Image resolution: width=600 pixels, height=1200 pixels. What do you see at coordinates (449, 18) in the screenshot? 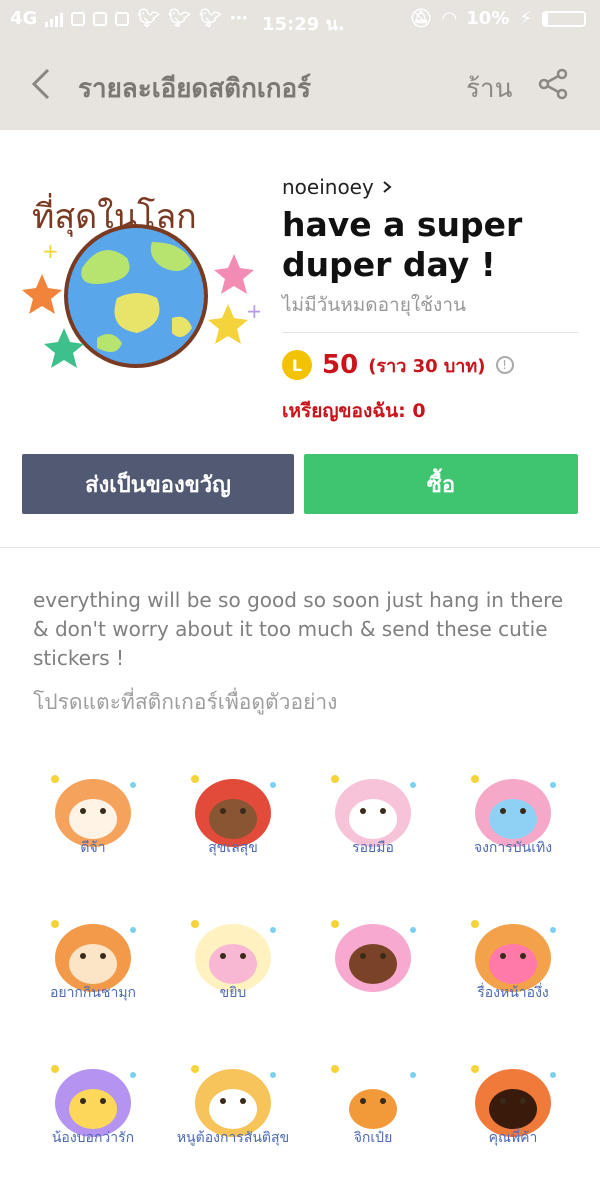
I see `wifi-icon: ◠` at bounding box center [449, 18].